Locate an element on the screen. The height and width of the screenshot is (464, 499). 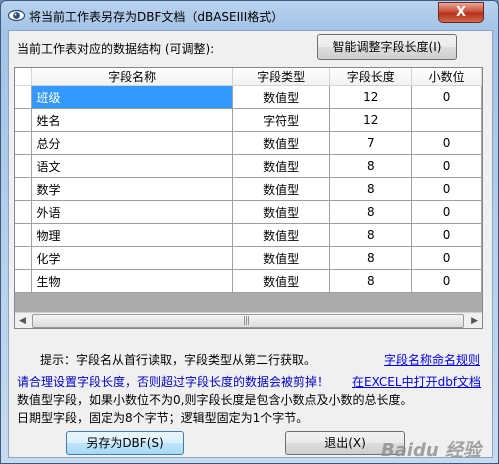
cell-field-name: 化学 is located at coordinates (132, 258).